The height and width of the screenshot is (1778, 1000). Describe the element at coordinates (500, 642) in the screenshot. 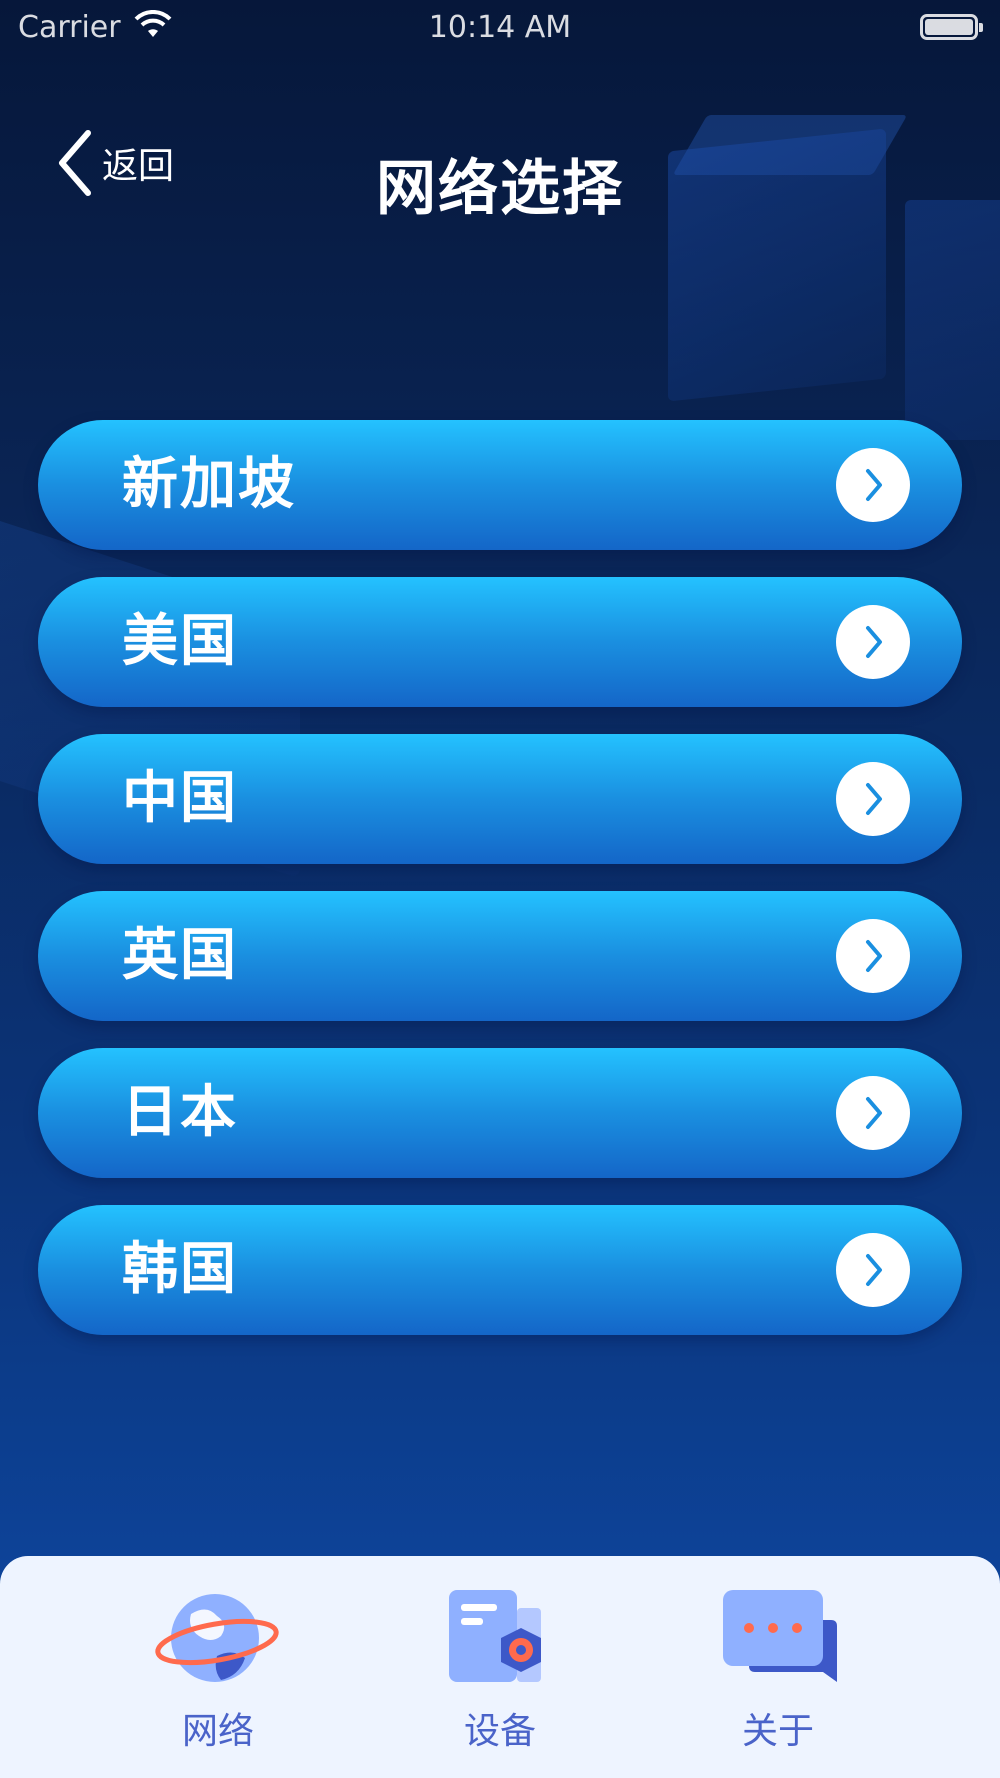

I see `network-row-usa: 美国` at that location.